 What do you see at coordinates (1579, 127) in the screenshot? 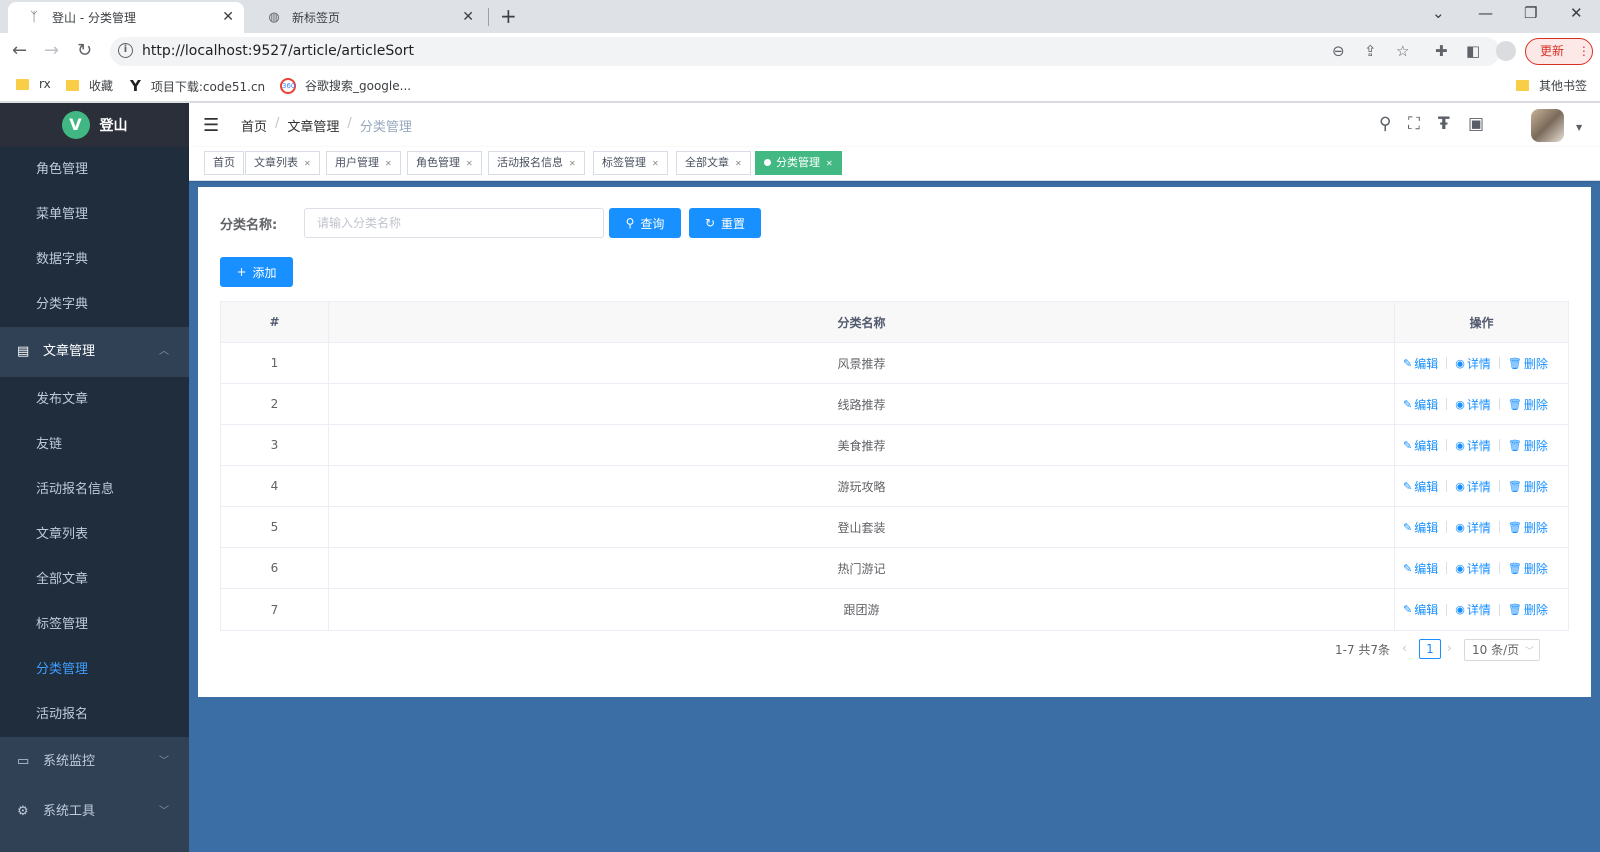
I see `caret-down-icon: ▼` at bounding box center [1579, 127].